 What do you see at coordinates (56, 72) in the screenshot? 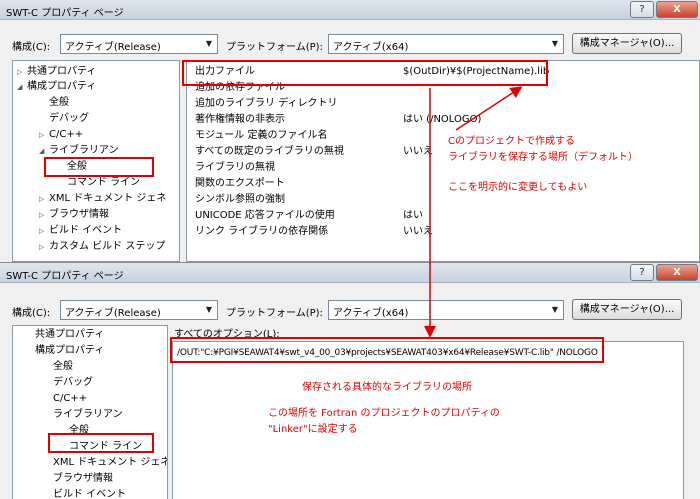
I see `tree-node: ▷ 共通プロパティ` at bounding box center [56, 72].